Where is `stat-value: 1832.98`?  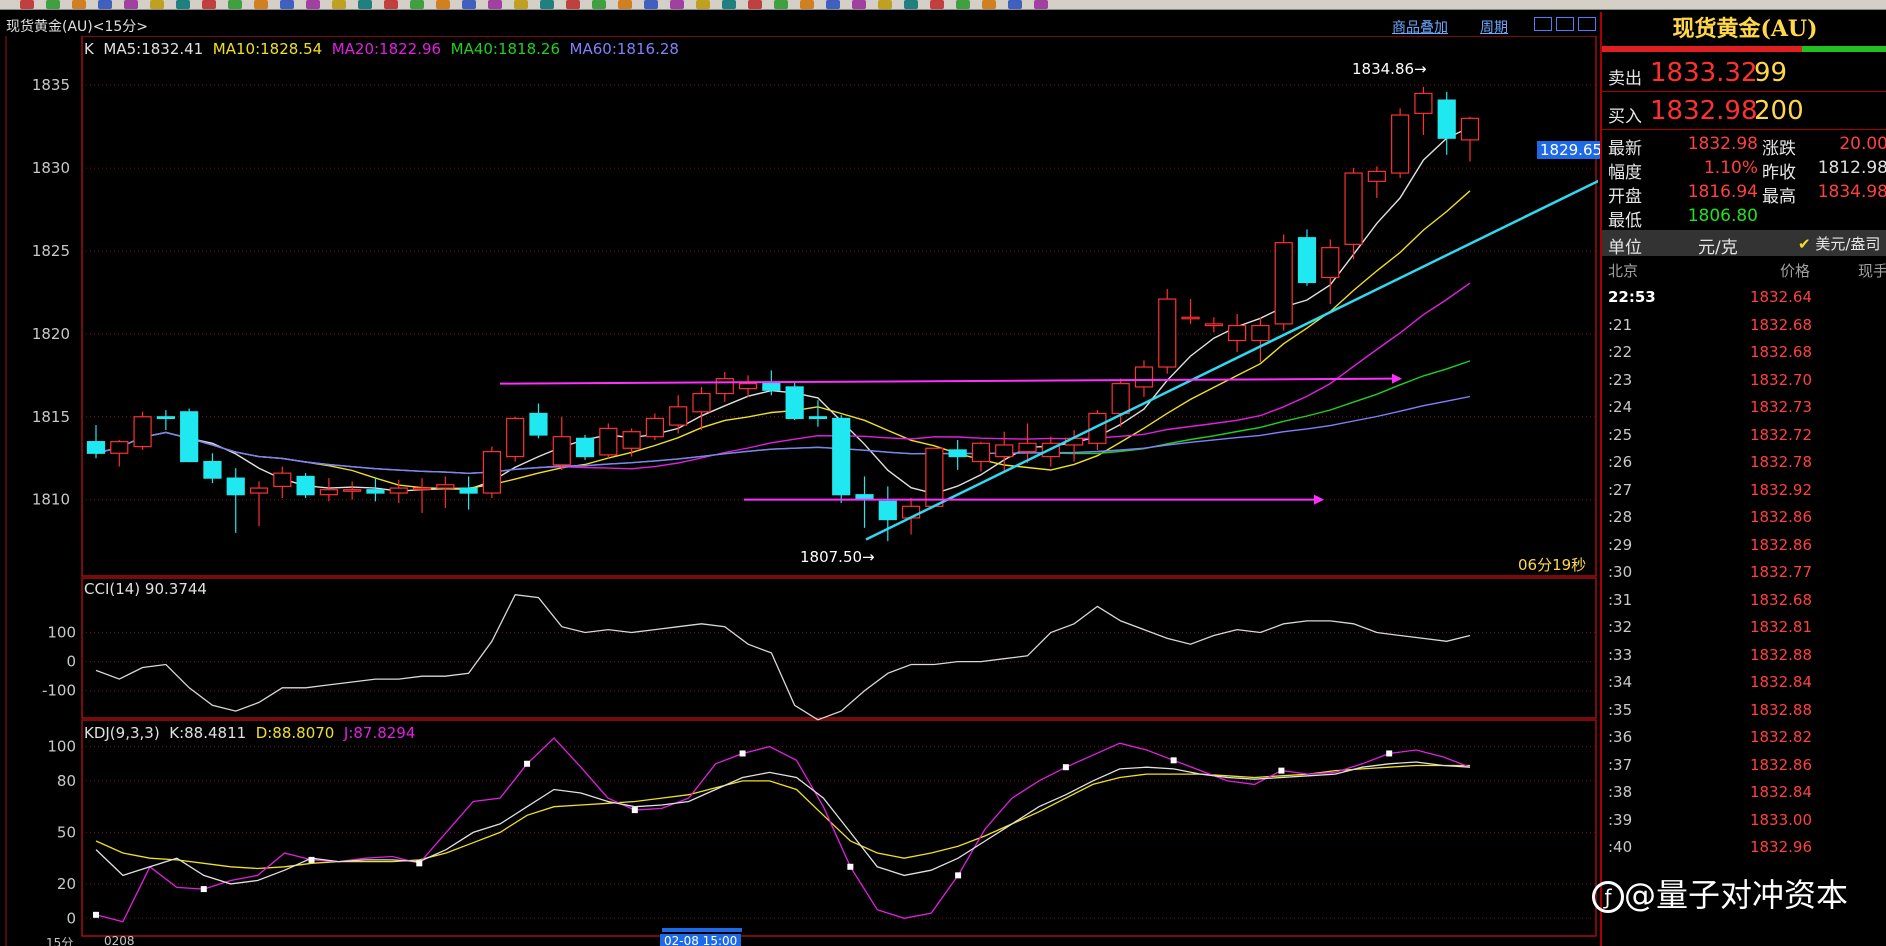
stat-value: 1832.98 is located at coordinates (1722, 144).